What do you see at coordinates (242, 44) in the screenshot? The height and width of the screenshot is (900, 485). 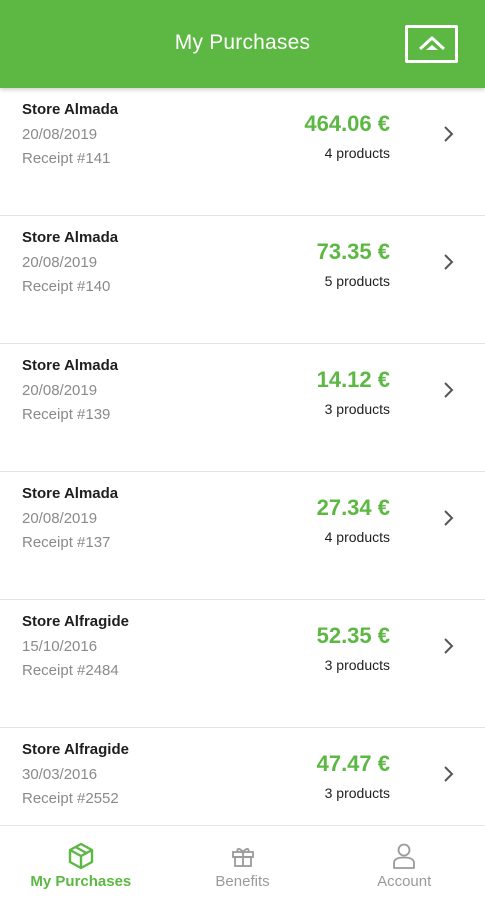 I see `app-header: My Purchases` at bounding box center [242, 44].